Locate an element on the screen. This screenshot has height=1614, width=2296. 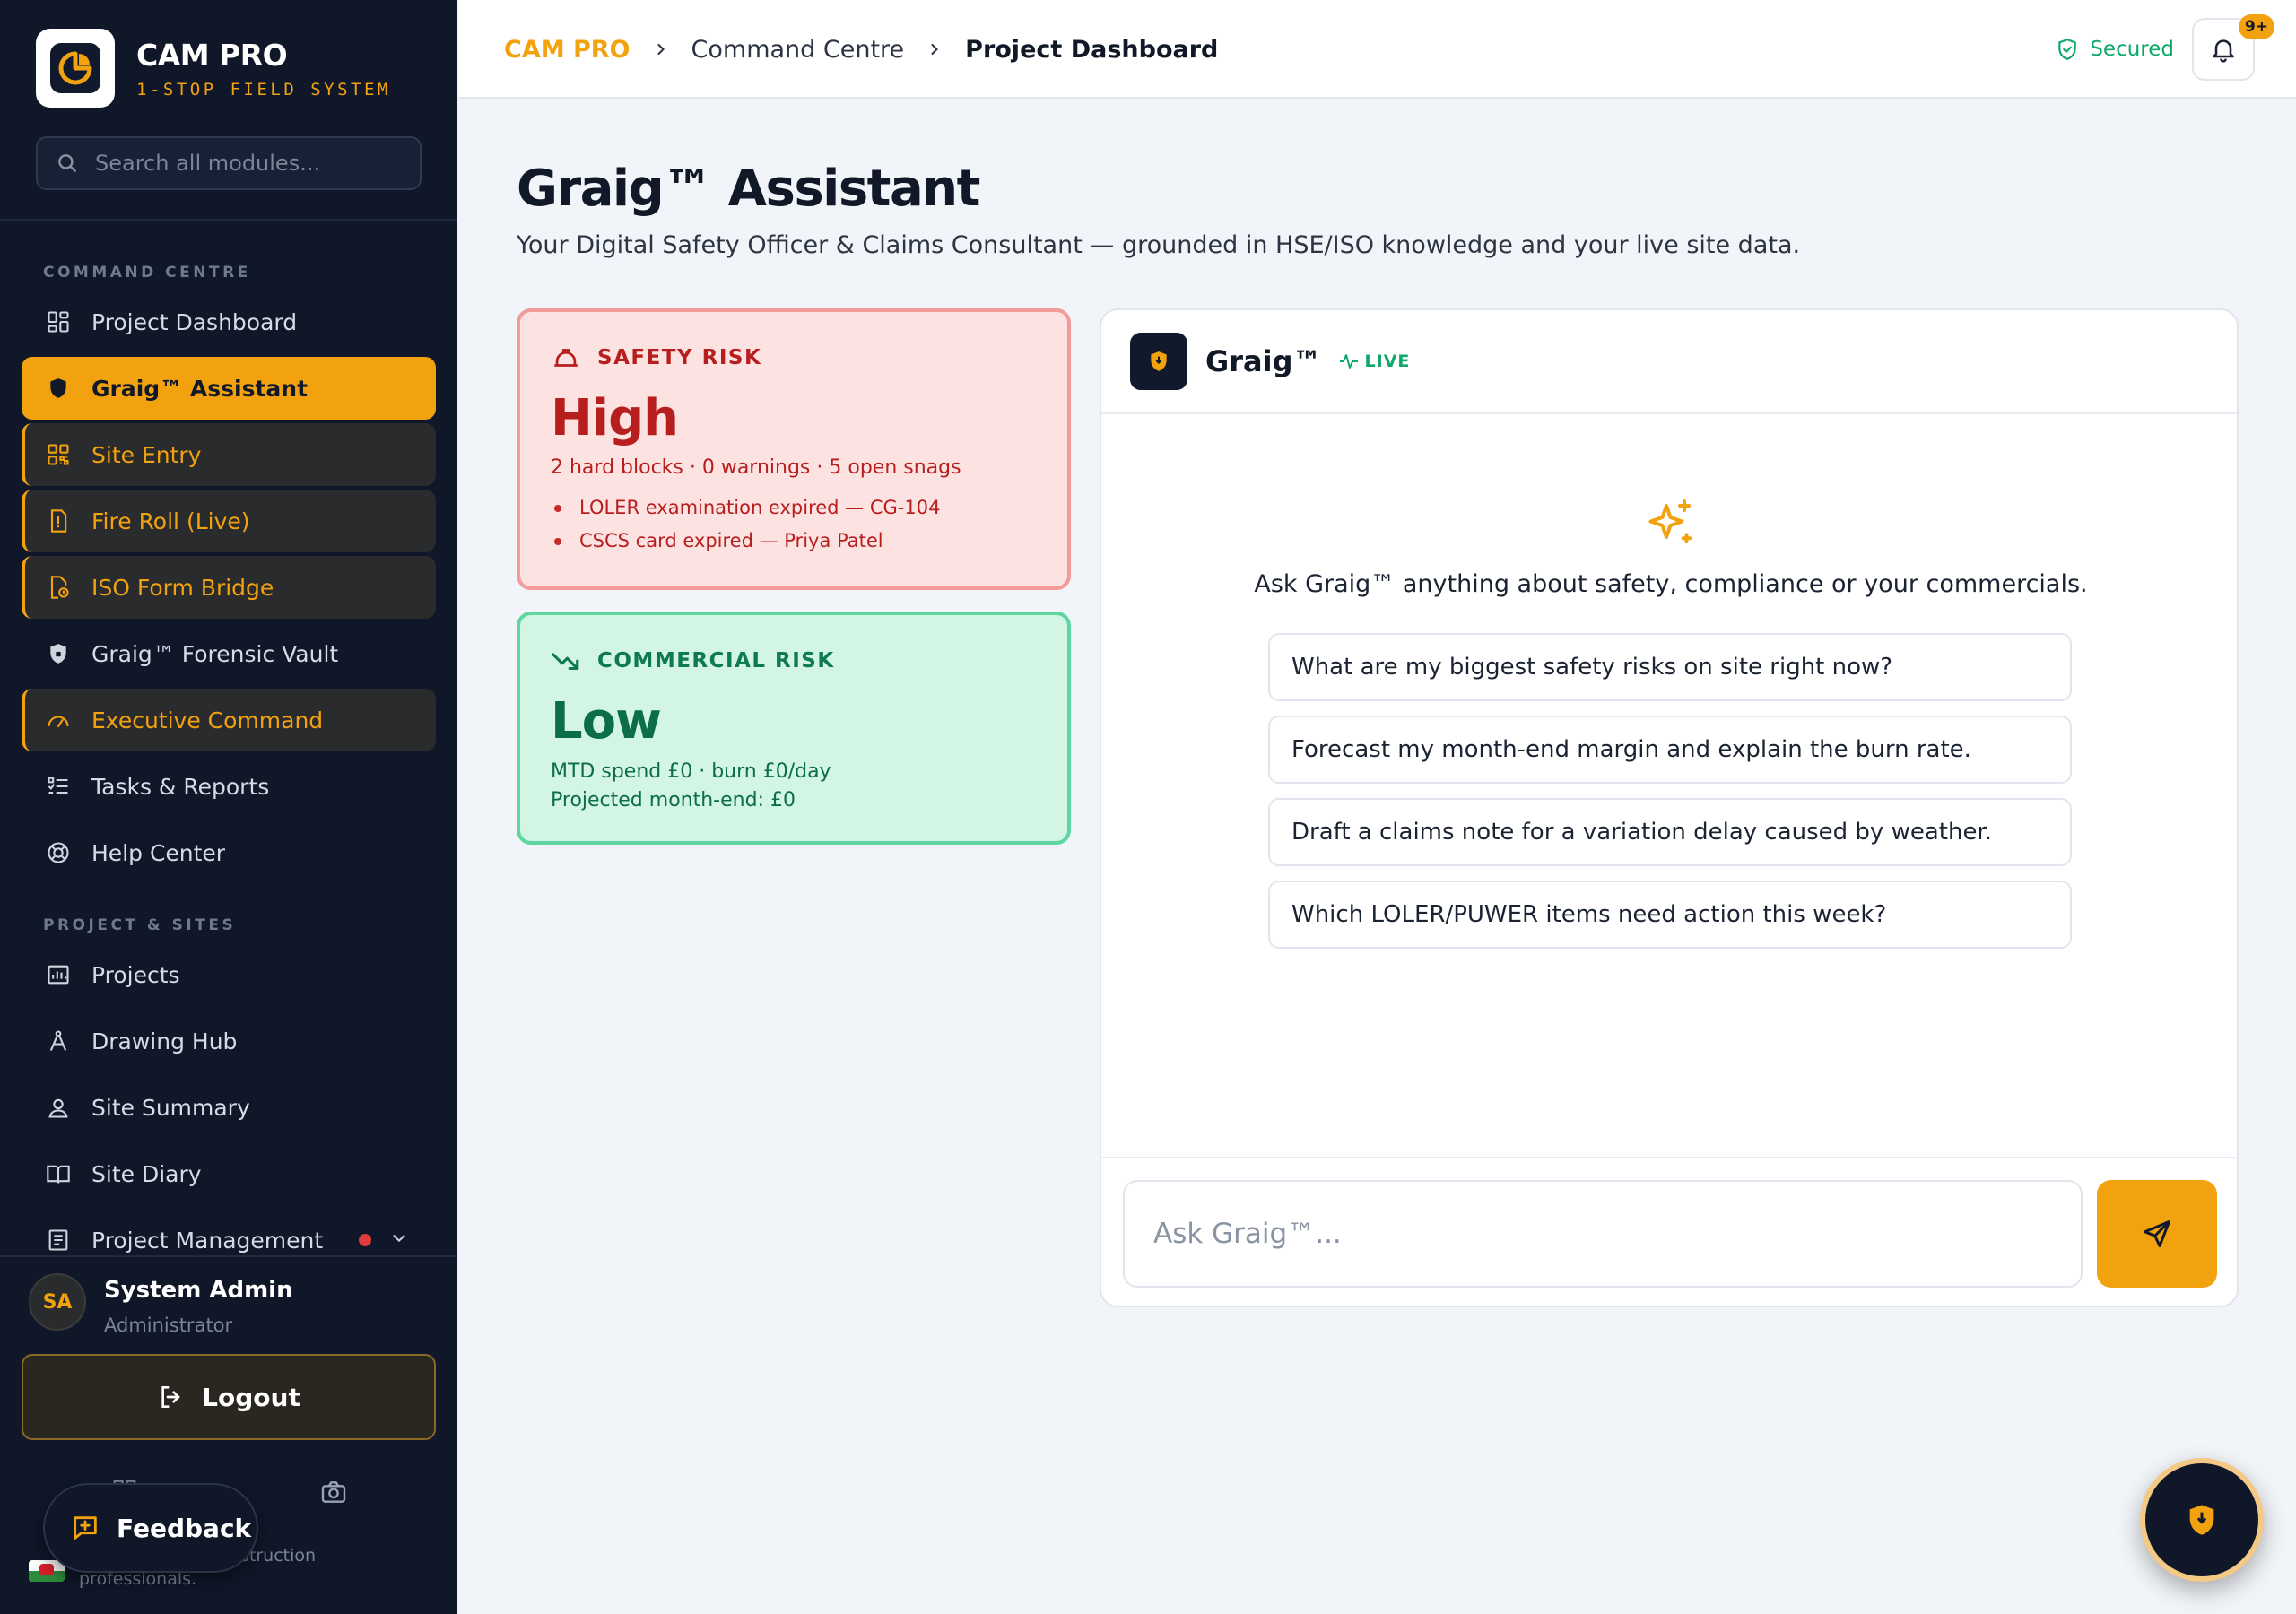
notification-dot is located at coordinates (365, 1240).